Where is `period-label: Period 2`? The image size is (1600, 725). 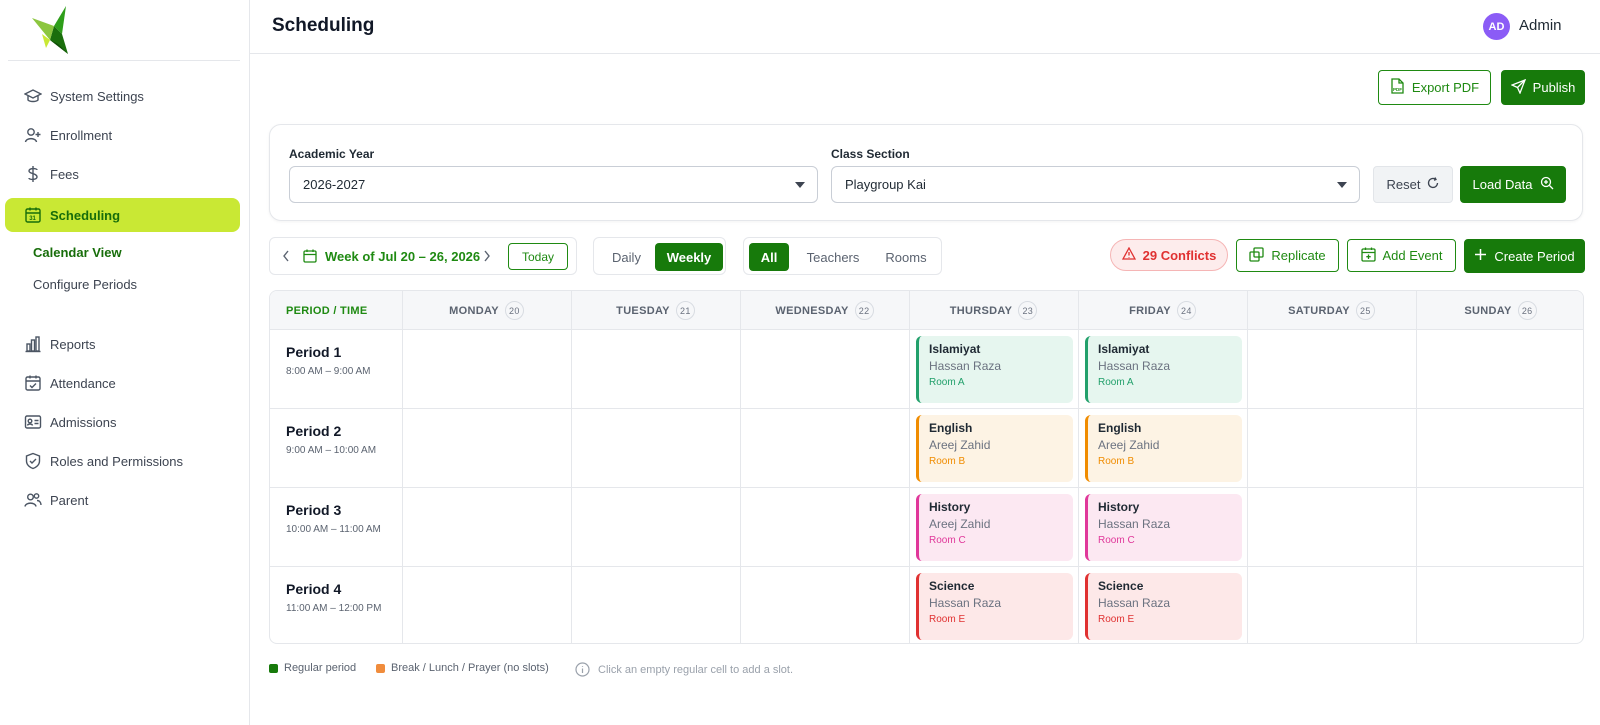
period-label: Period 2 is located at coordinates (314, 431).